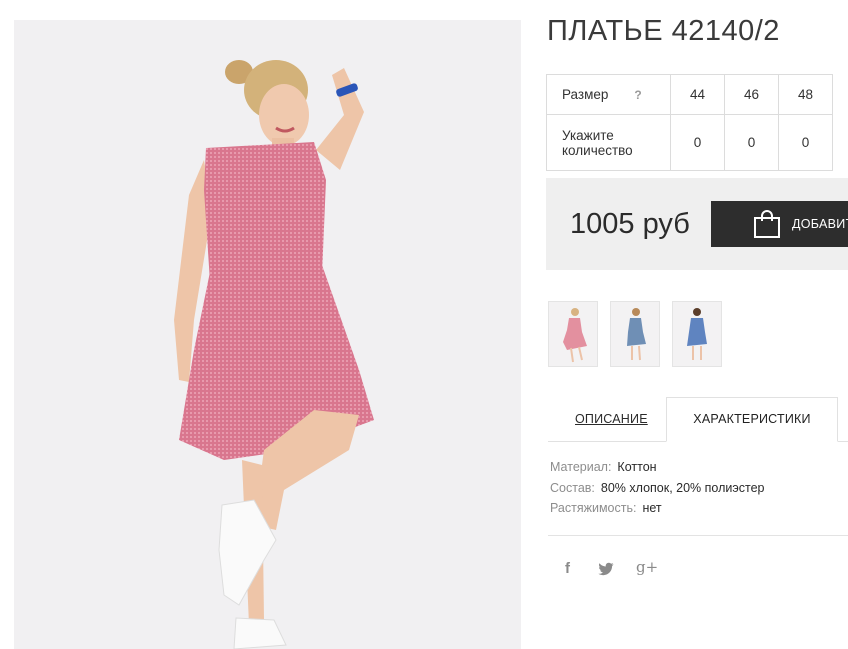  I want to click on quantity-label-line2: количество, so click(597, 150).